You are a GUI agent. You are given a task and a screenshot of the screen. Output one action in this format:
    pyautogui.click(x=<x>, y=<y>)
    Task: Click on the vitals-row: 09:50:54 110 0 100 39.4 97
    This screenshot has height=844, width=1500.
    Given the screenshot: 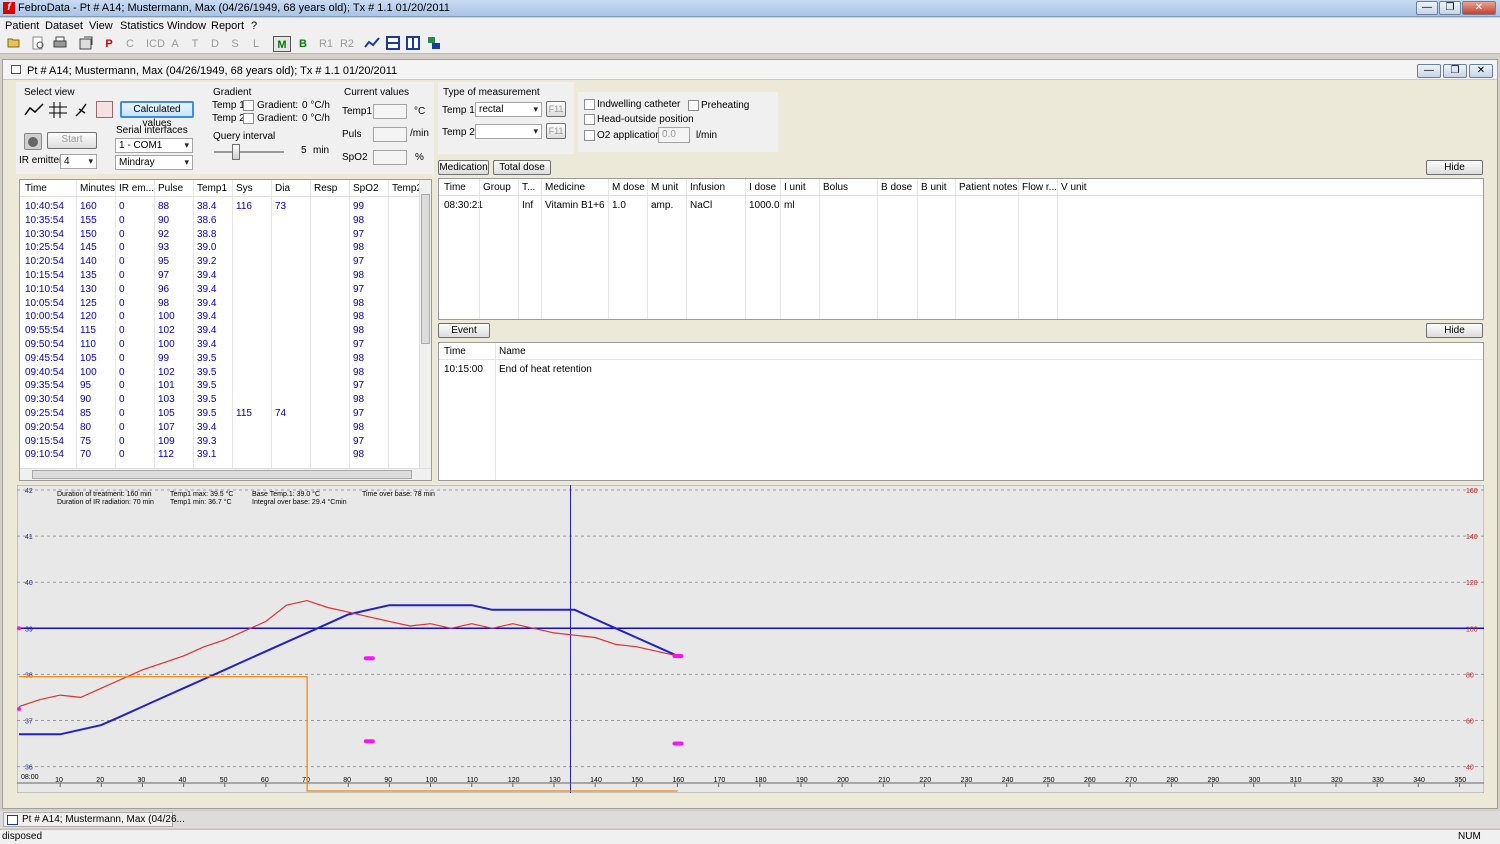 What is the action you would take?
    pyautogui.click(x=225, y=345)
    